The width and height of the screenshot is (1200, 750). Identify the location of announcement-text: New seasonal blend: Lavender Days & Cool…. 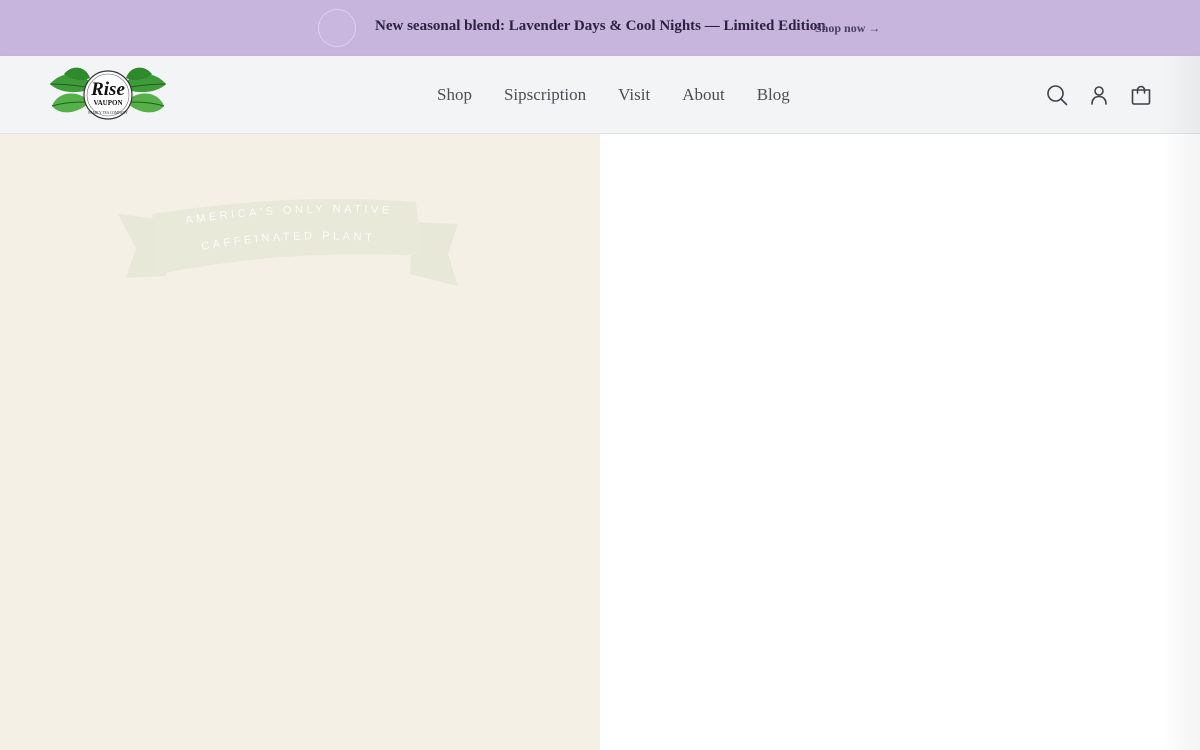
(600, 26).